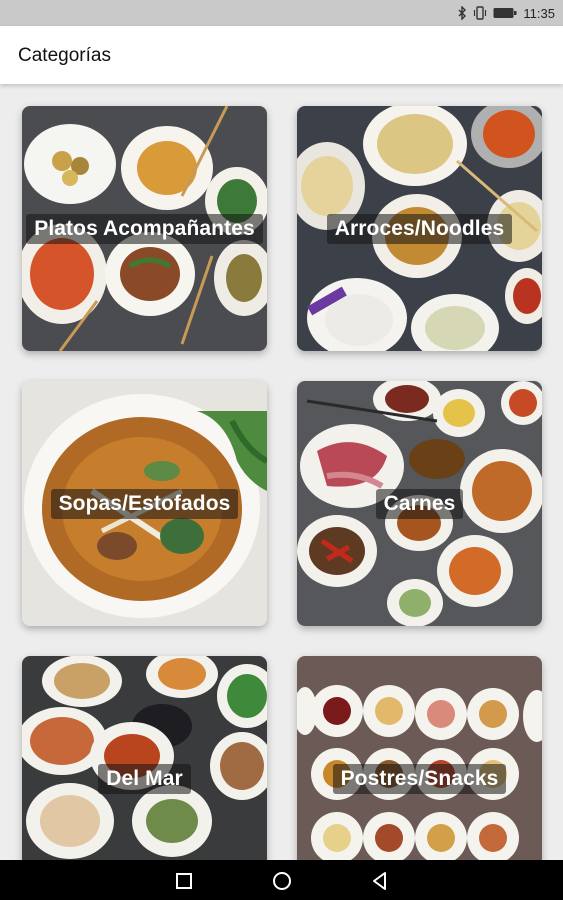  What do you see at coordinates (419, 779) in the screenshot?
I see `category-label: Postres/Snacks` at bounding box center [419, 779].